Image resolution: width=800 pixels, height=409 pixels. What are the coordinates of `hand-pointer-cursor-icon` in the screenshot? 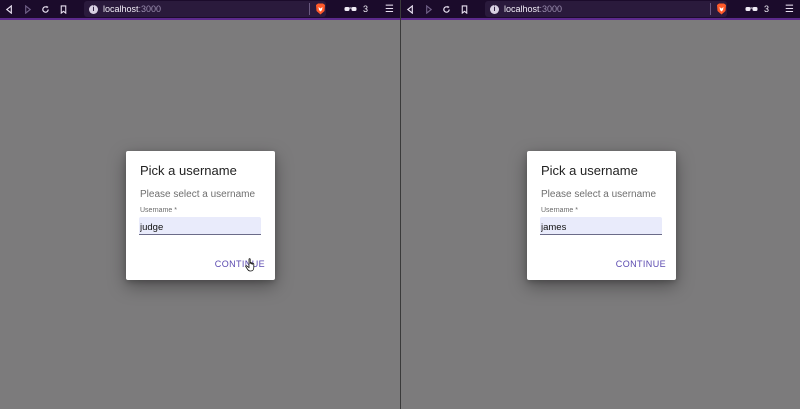 It's located at (251, 265).